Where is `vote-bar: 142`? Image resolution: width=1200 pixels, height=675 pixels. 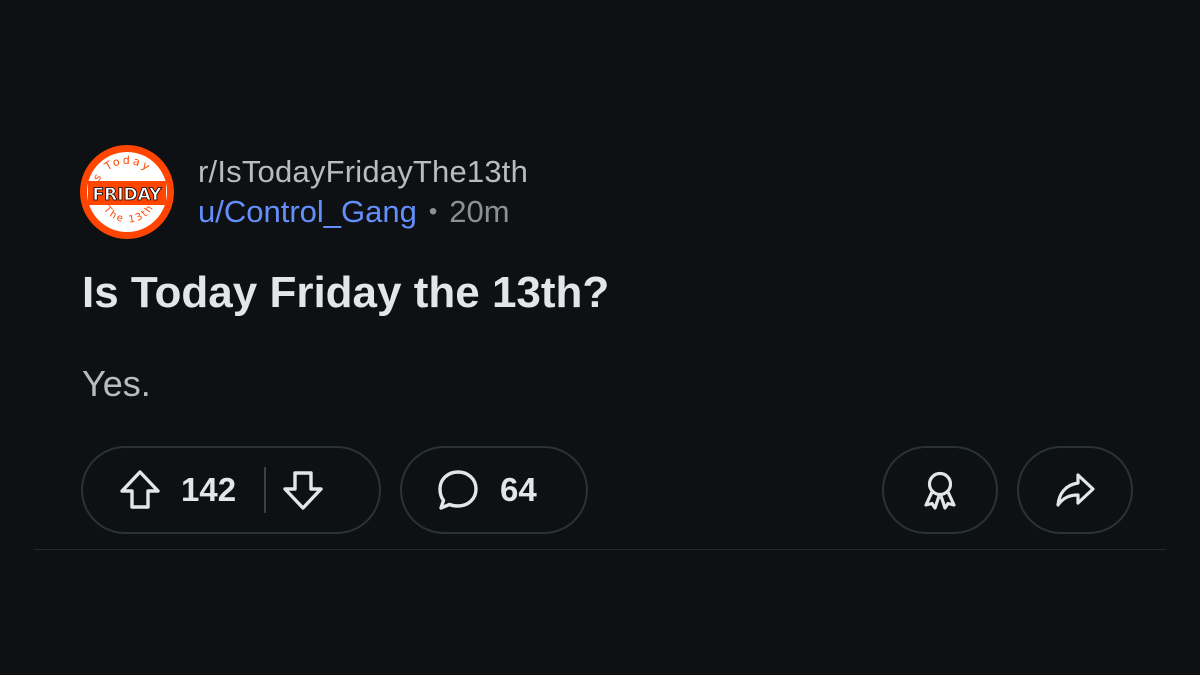
vote-bar: 142 is located at coordinates (231, 490).